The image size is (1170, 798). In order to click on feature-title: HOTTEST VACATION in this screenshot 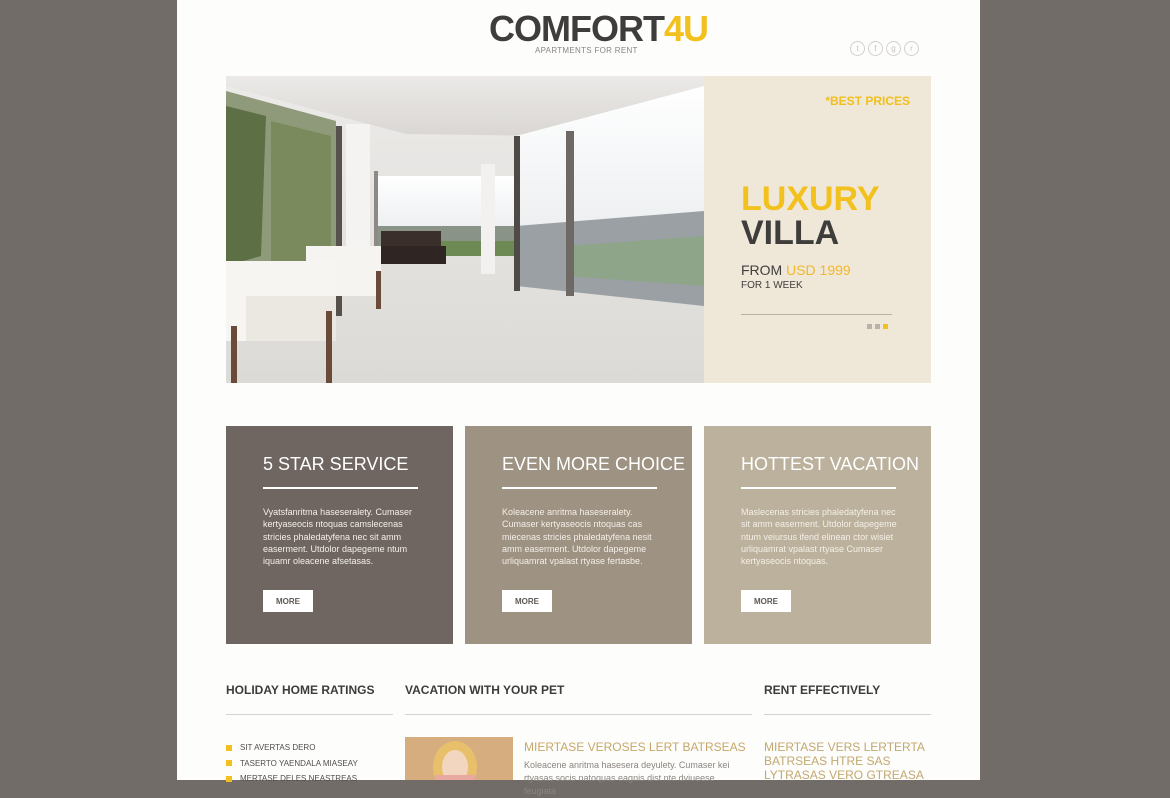, I will do `click(830, 464)`.